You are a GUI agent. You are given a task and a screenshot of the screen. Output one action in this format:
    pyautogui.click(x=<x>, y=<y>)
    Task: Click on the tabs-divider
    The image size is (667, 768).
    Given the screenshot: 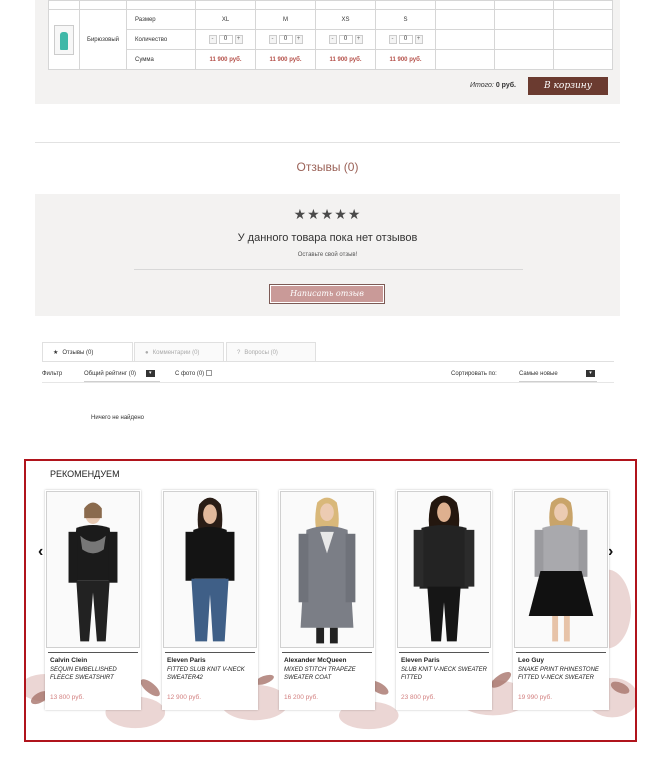 What is the action you would take?
    pyautogui.click(x=328, y=361)
    